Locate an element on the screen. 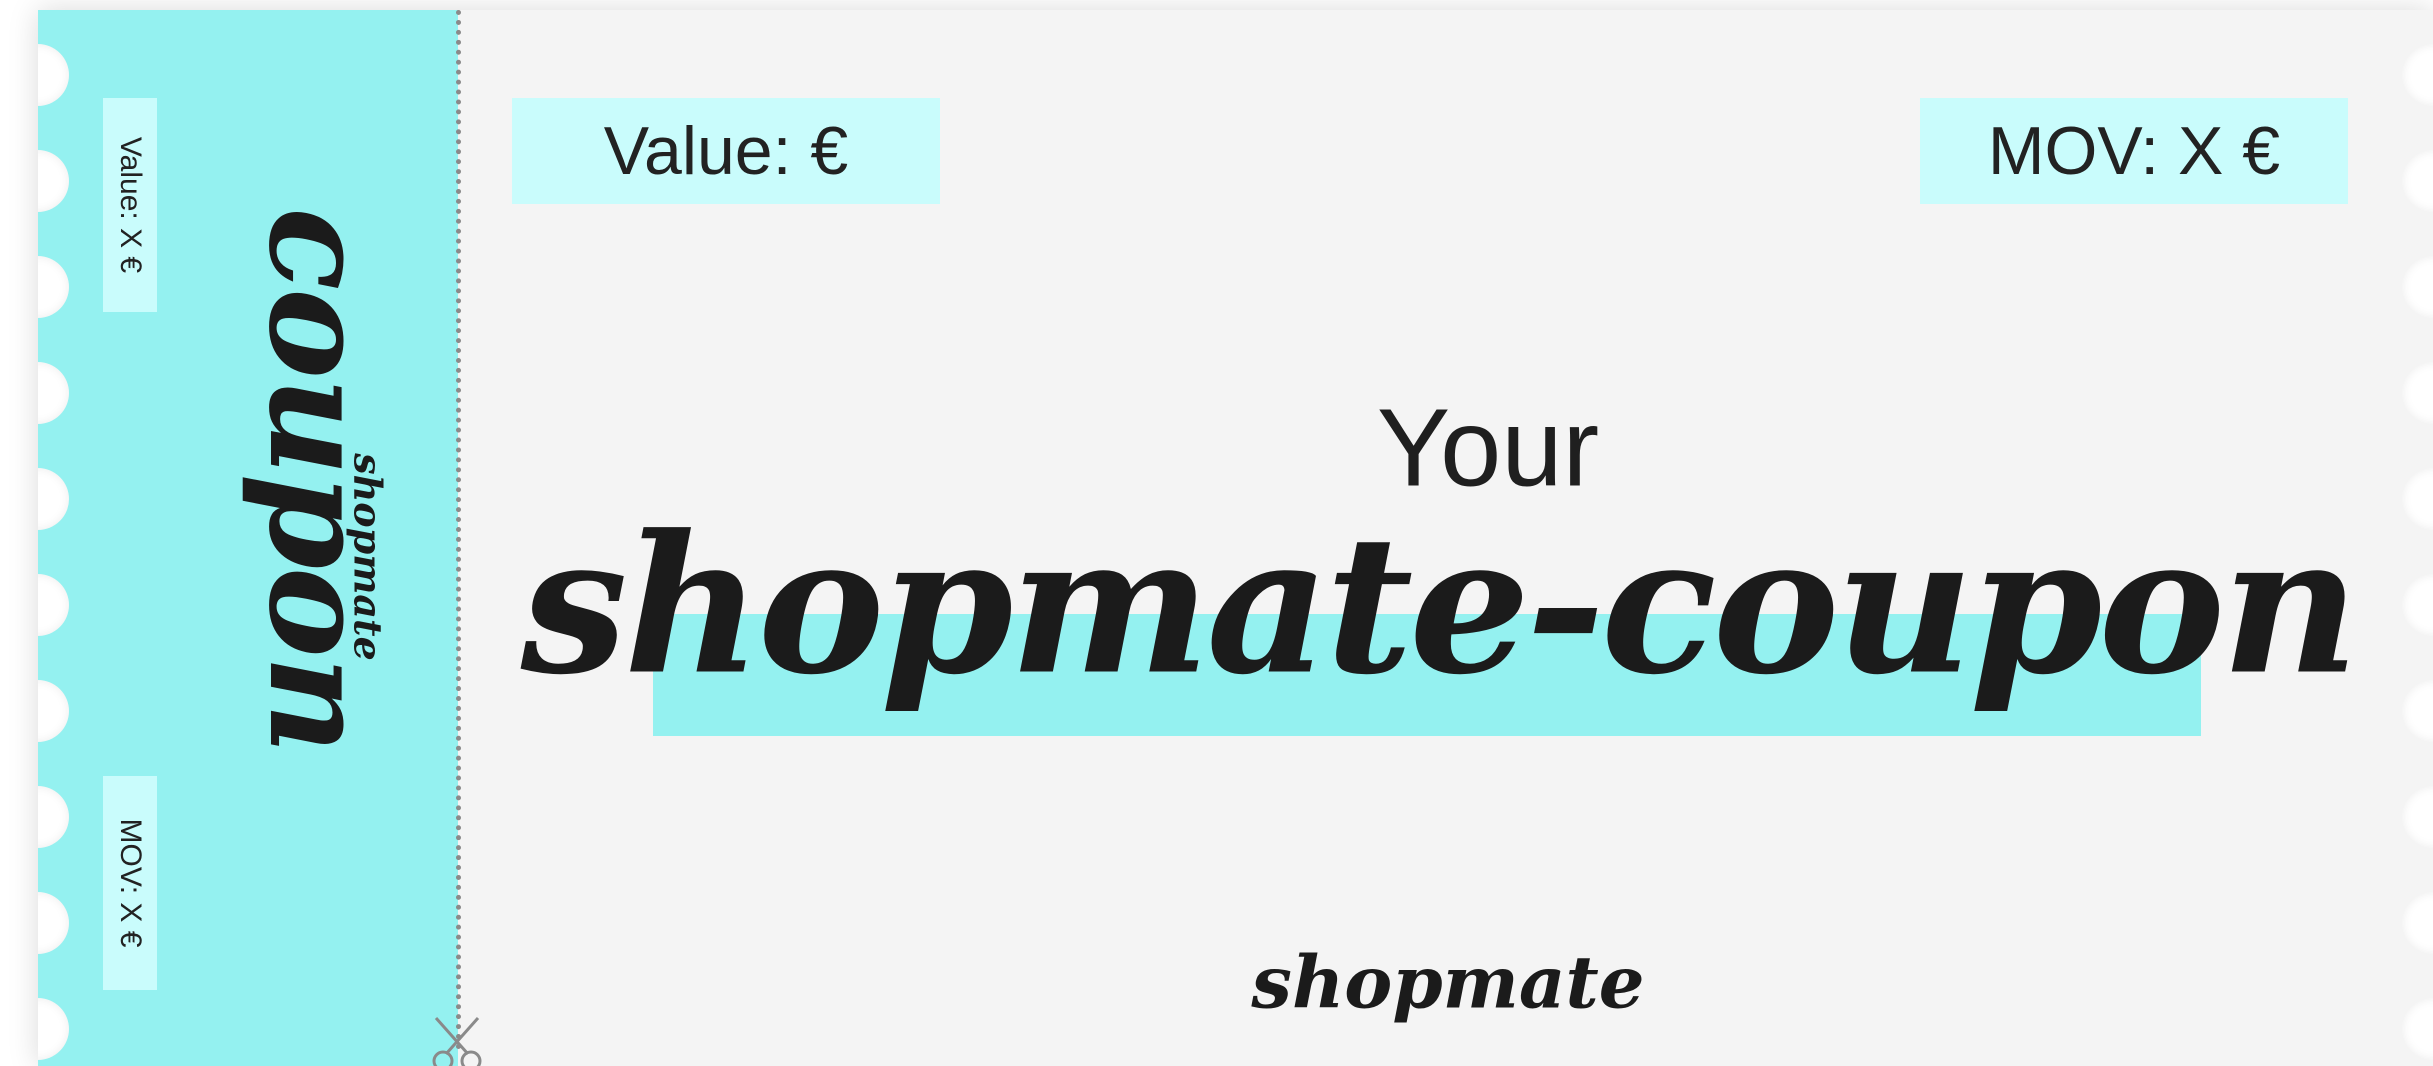 This screenshot has width=2433, height=1066. stub-mov-chip: MOV: X € is located at coordinates (130, 883).